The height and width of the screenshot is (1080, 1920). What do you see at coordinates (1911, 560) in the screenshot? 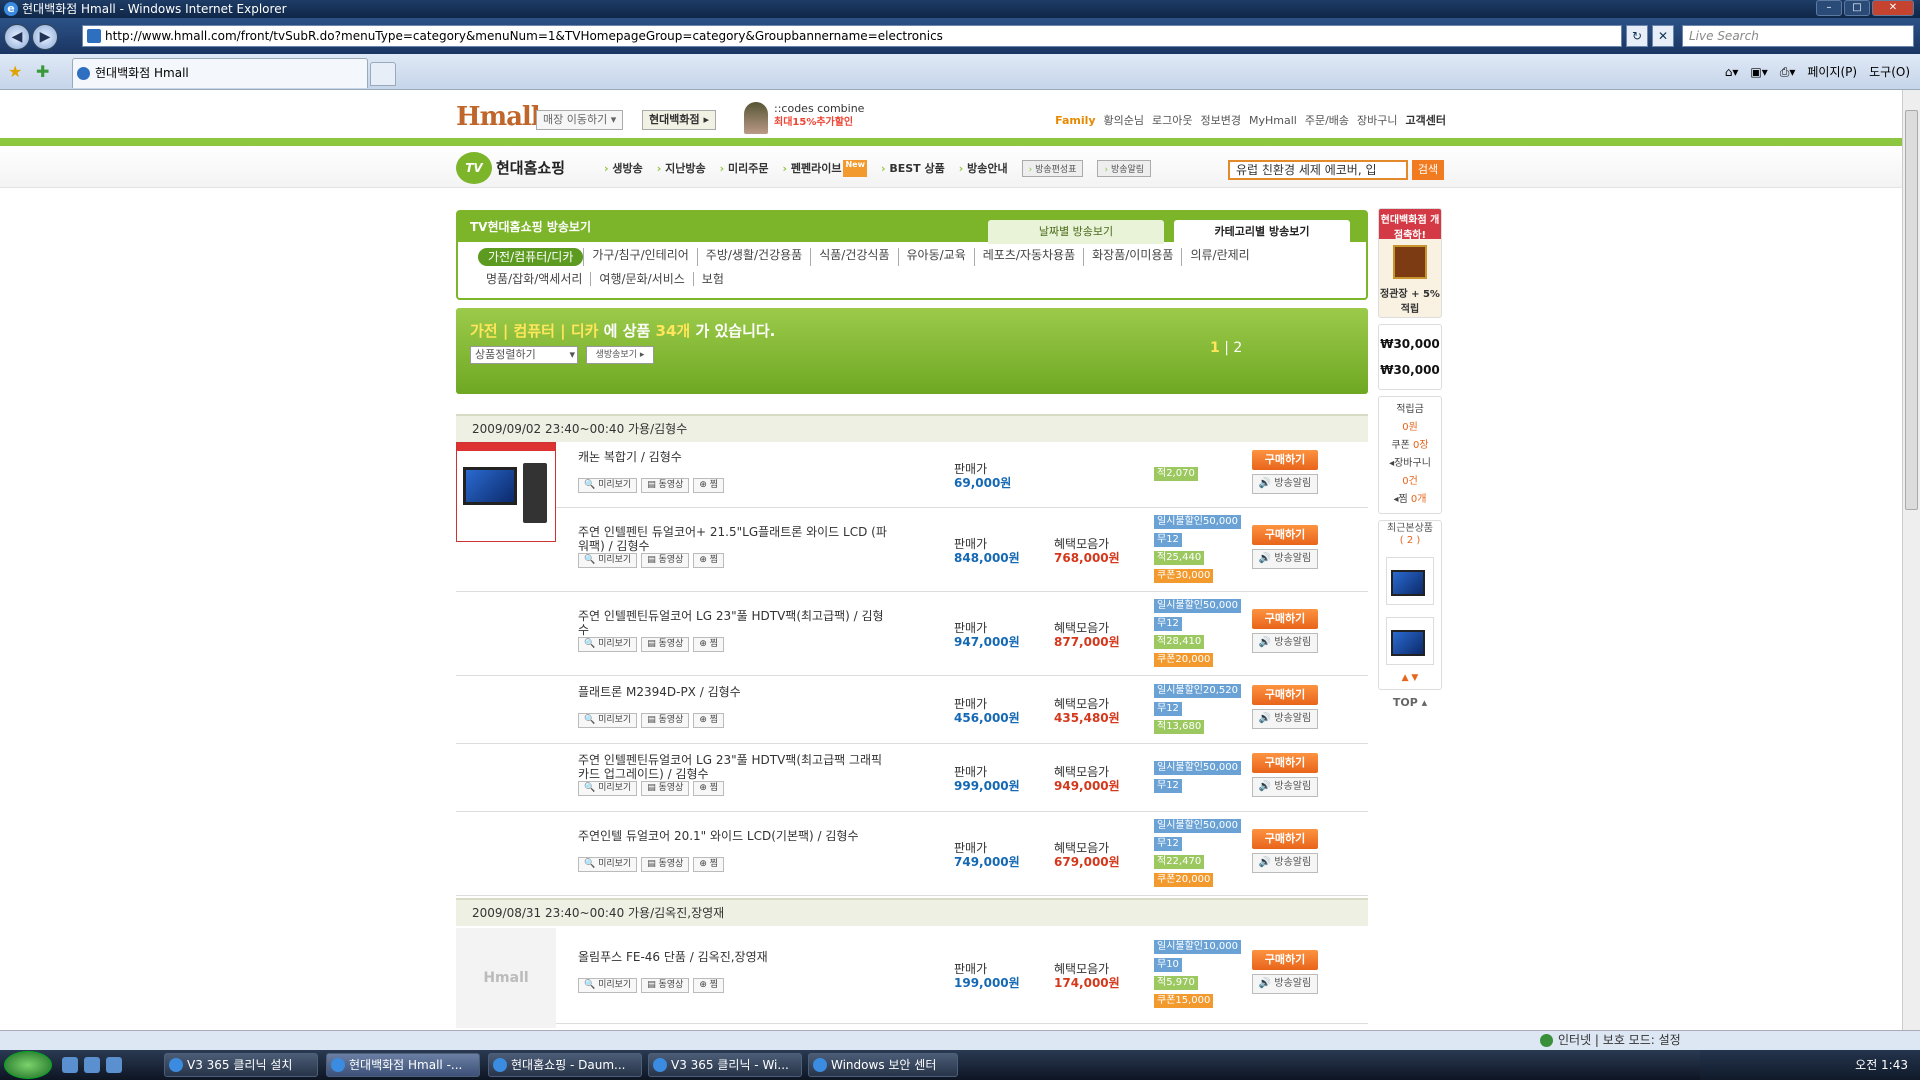
I see `vertical-scrollbar` at bounding box center [1911, 560].